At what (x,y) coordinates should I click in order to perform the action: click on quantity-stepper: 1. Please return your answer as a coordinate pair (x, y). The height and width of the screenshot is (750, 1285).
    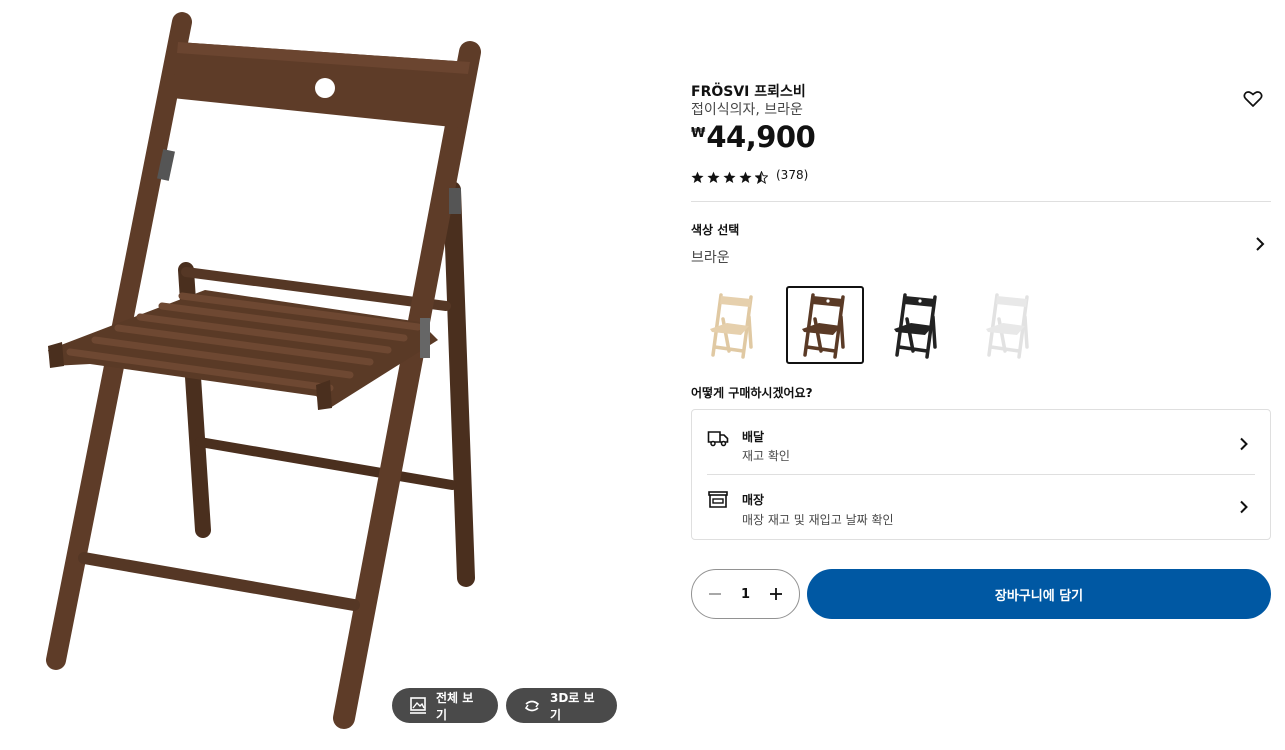
    Looking at the image, I should click on (745, 594).